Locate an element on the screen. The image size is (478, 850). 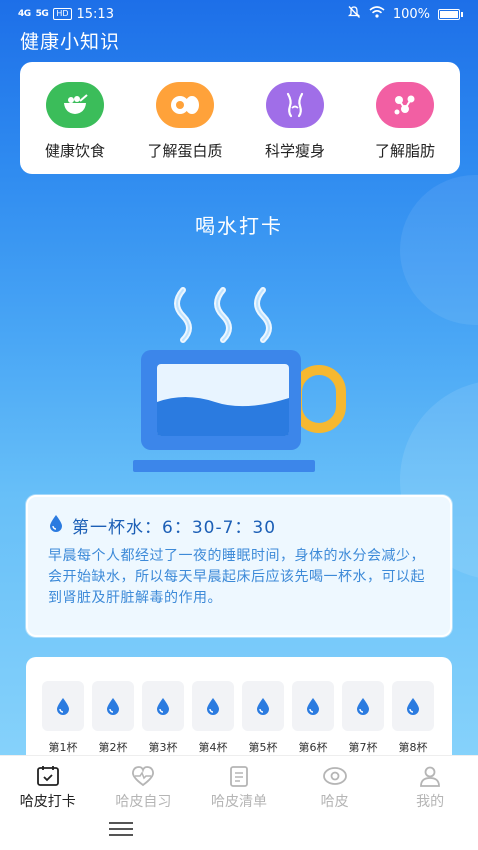
hd-badge: HD is located at coordinates (62, 14).